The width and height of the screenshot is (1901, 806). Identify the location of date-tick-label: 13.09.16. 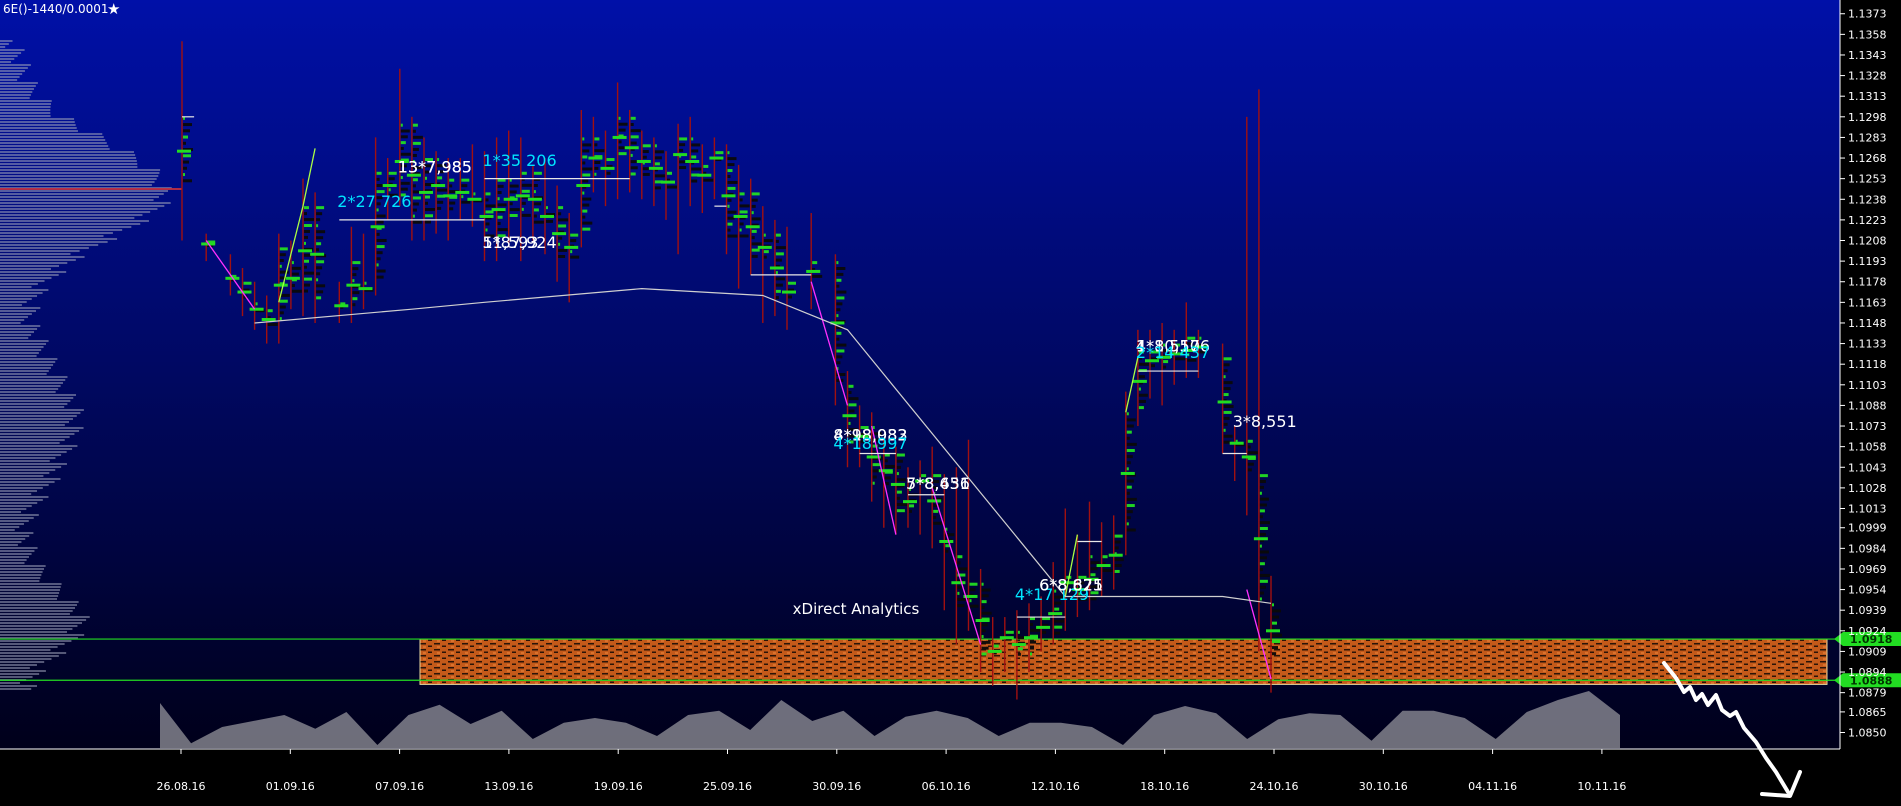
(508, 786).